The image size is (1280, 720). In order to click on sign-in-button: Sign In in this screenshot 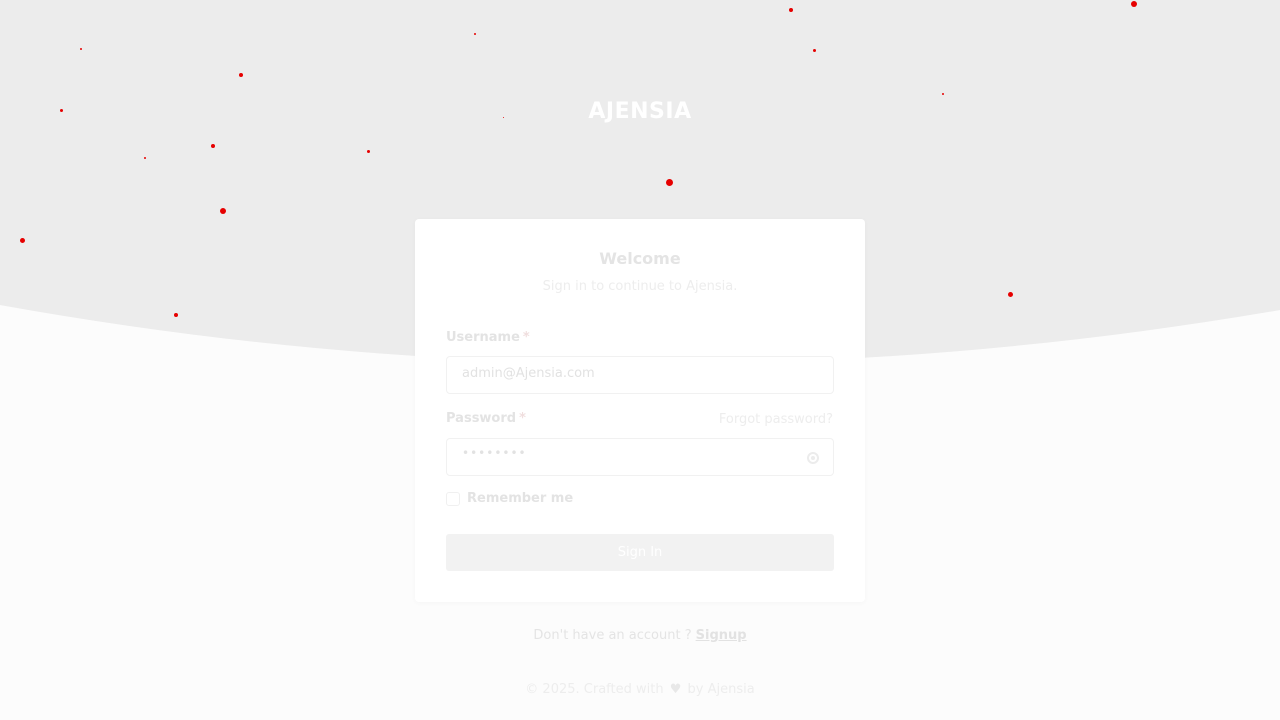, I will do `click(640, 552)`.